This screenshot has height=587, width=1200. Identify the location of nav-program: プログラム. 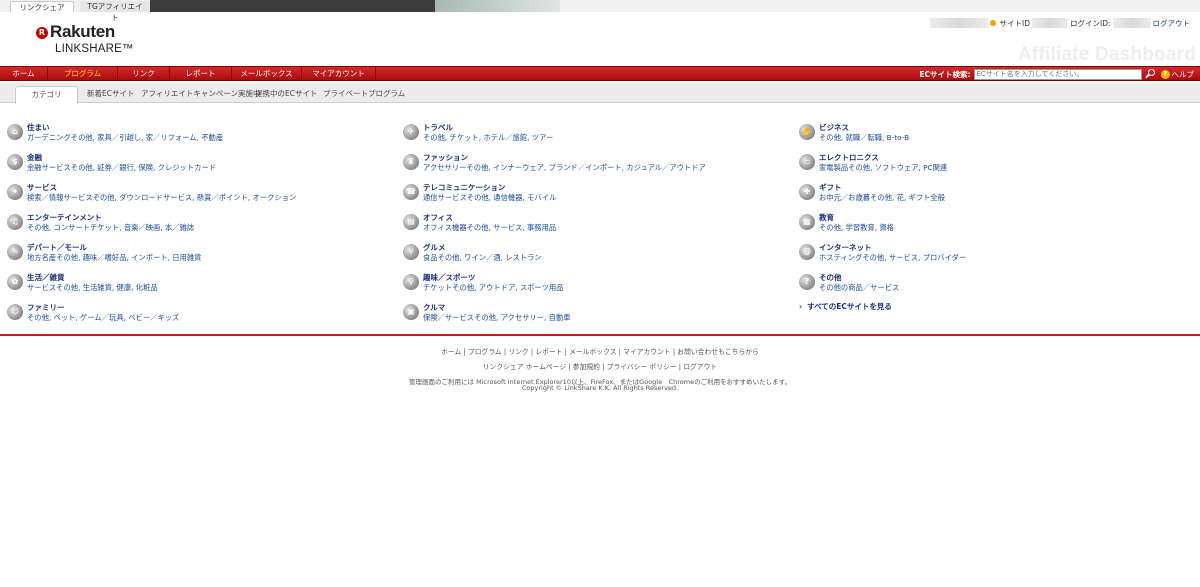
(83, 73).